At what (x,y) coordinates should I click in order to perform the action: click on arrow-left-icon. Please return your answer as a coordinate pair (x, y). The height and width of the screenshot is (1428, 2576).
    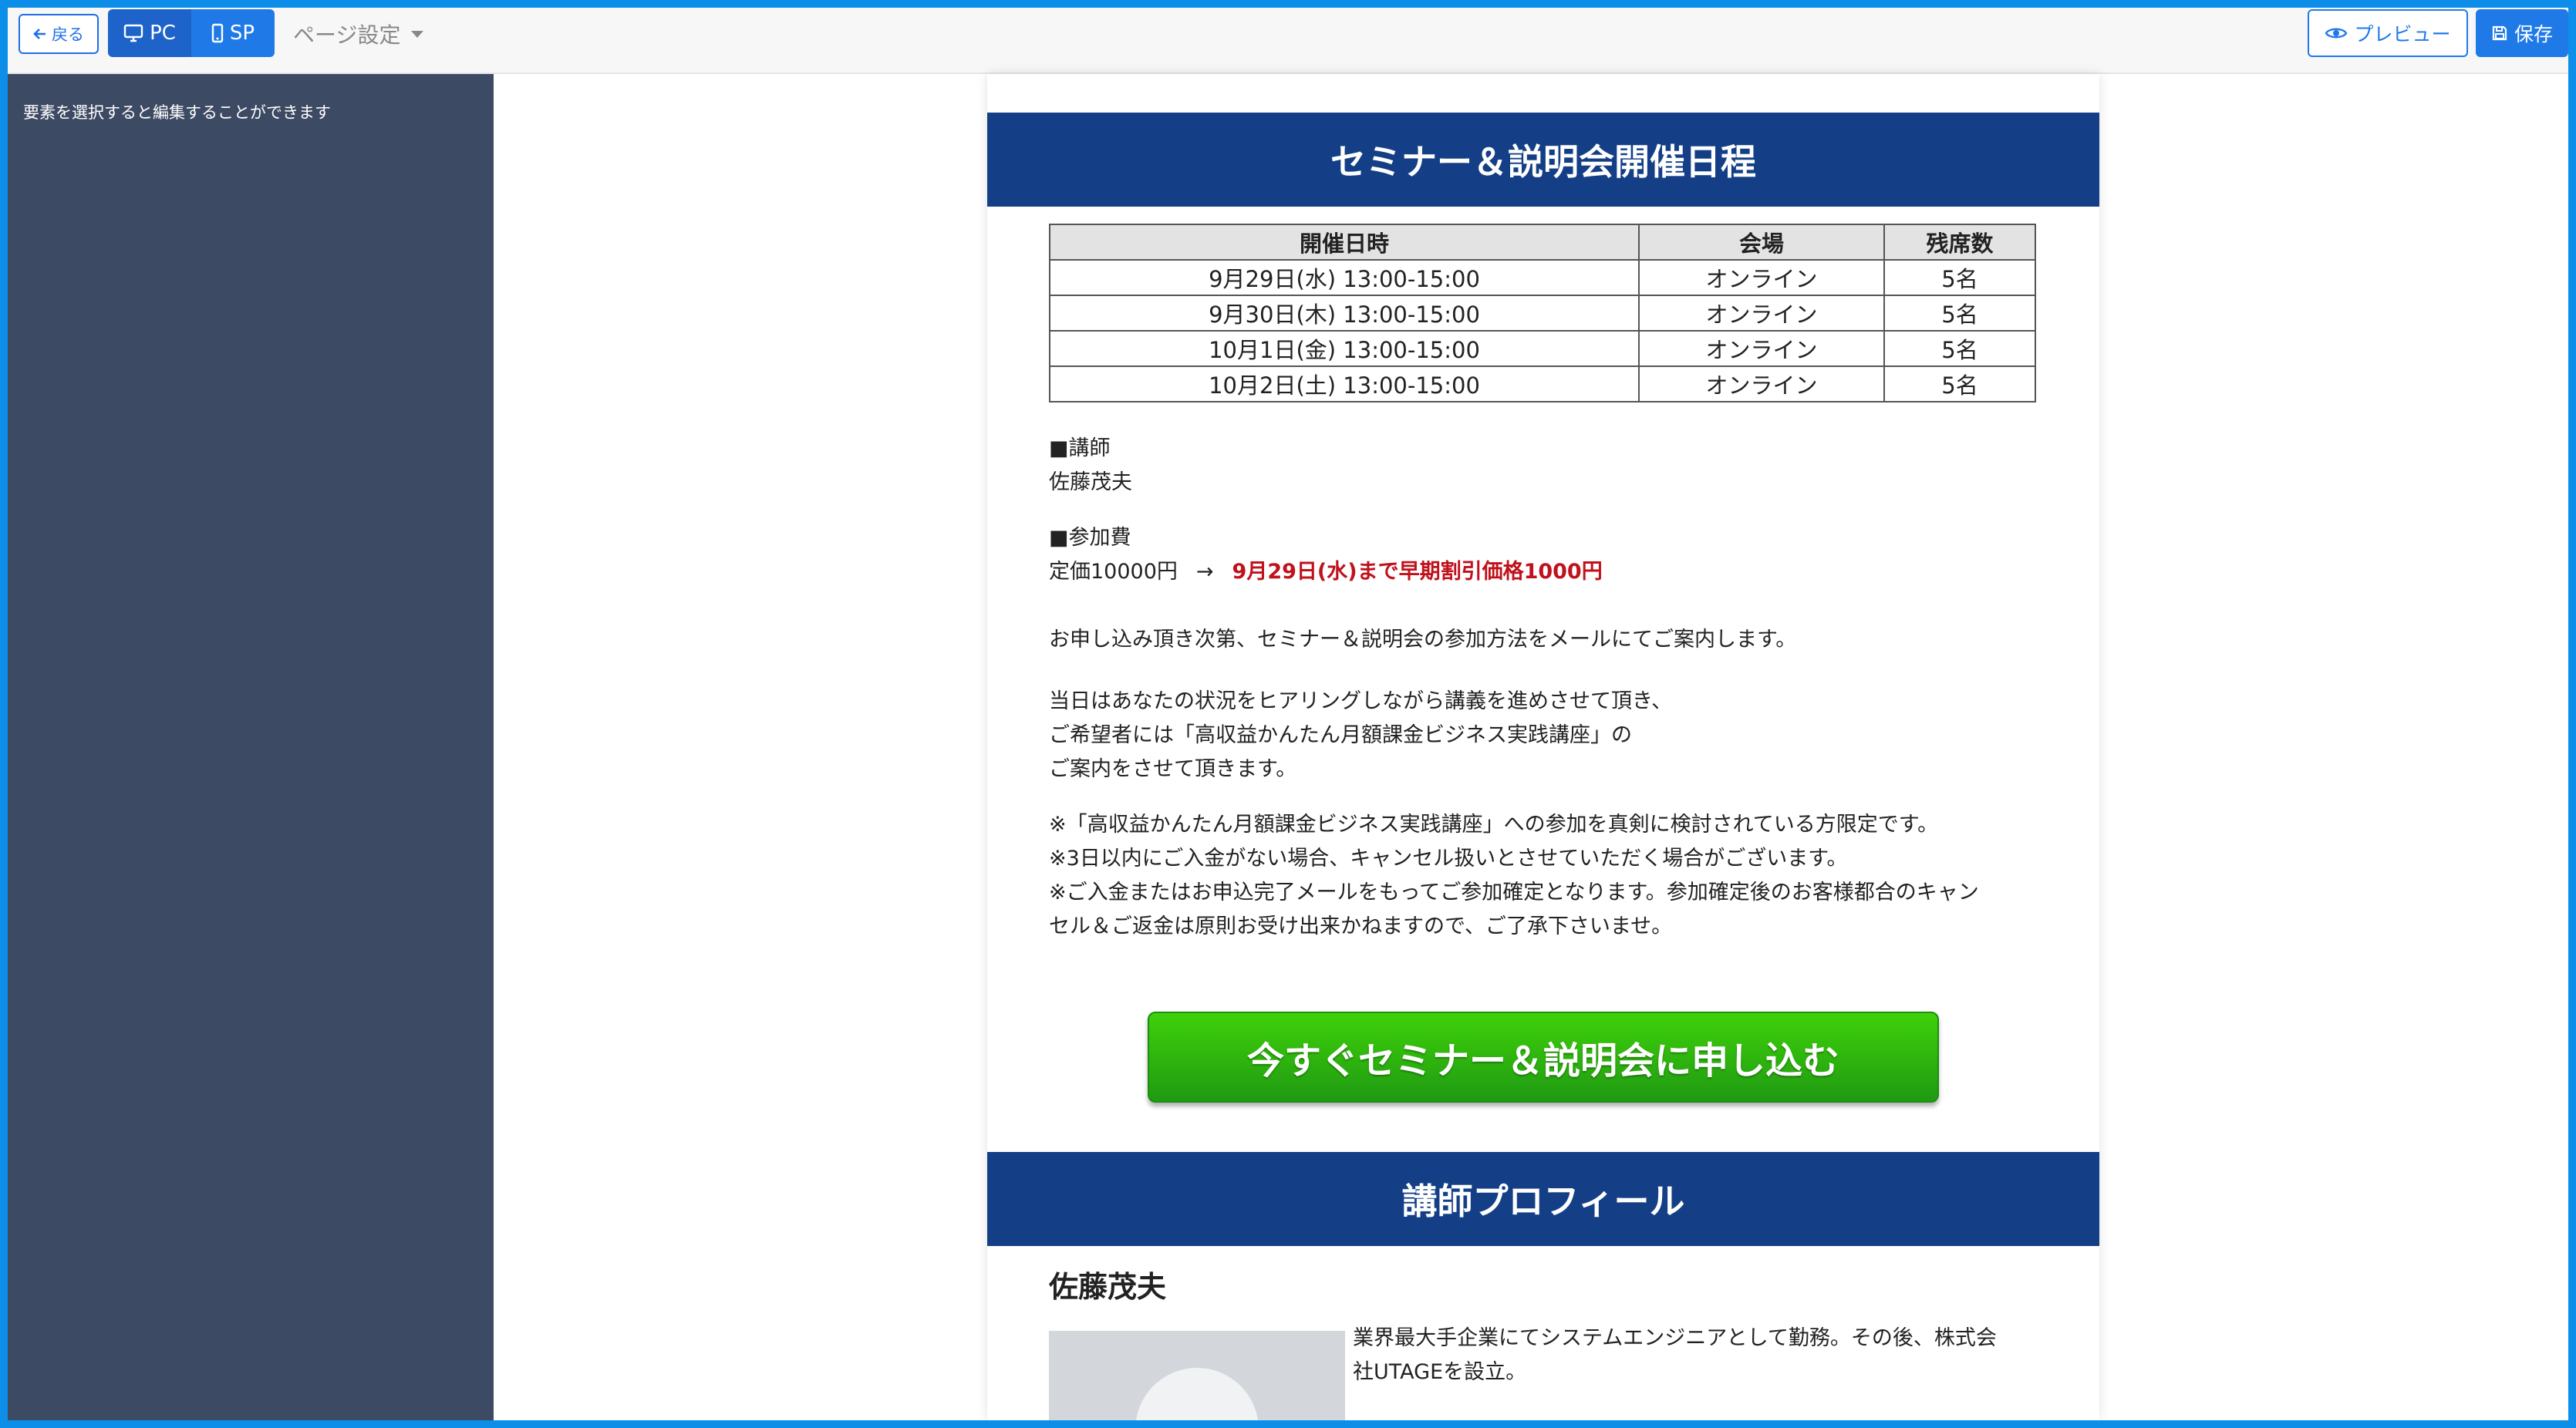
    Looking at the image, I should click on (39, 34).